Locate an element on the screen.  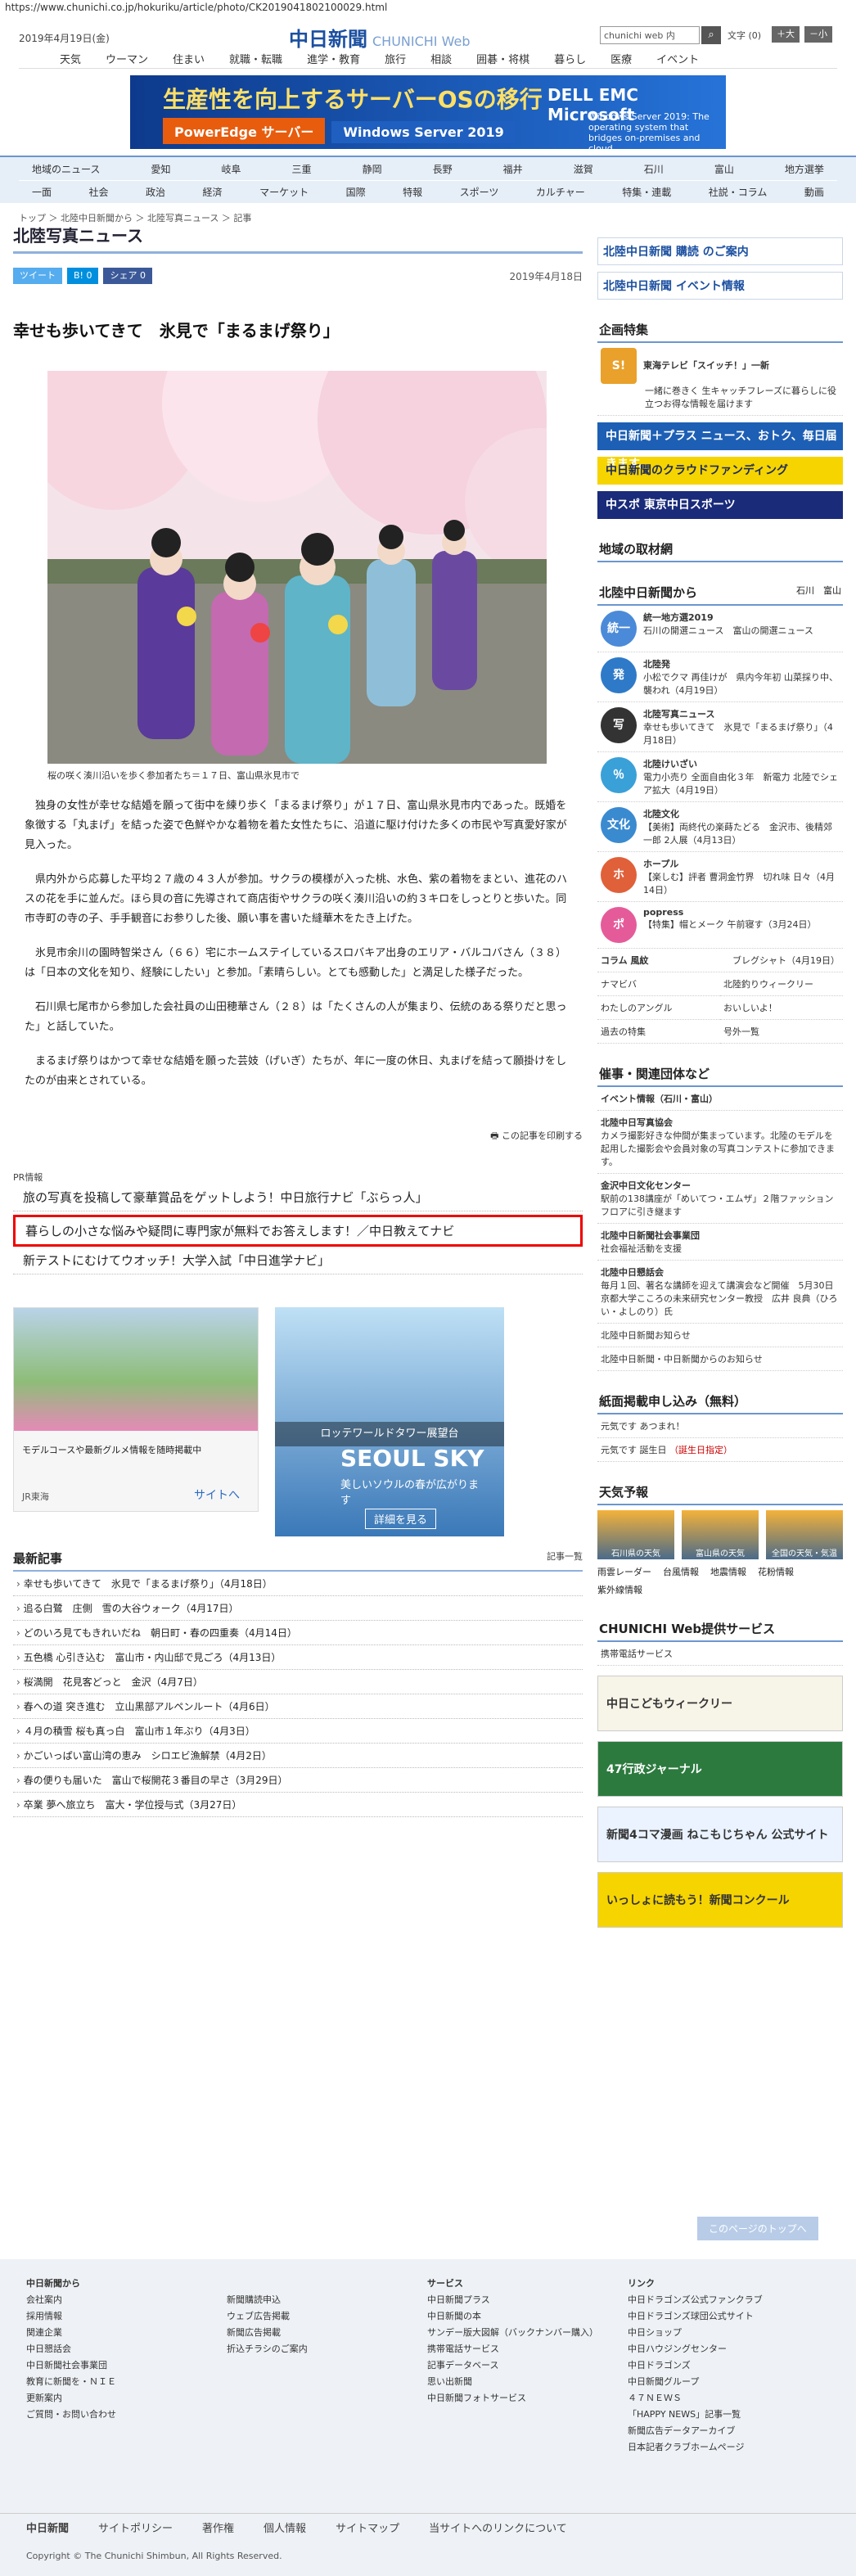
ad-btn-poweredge: PowerEdge サーバー is located at coordinates (244, 131).